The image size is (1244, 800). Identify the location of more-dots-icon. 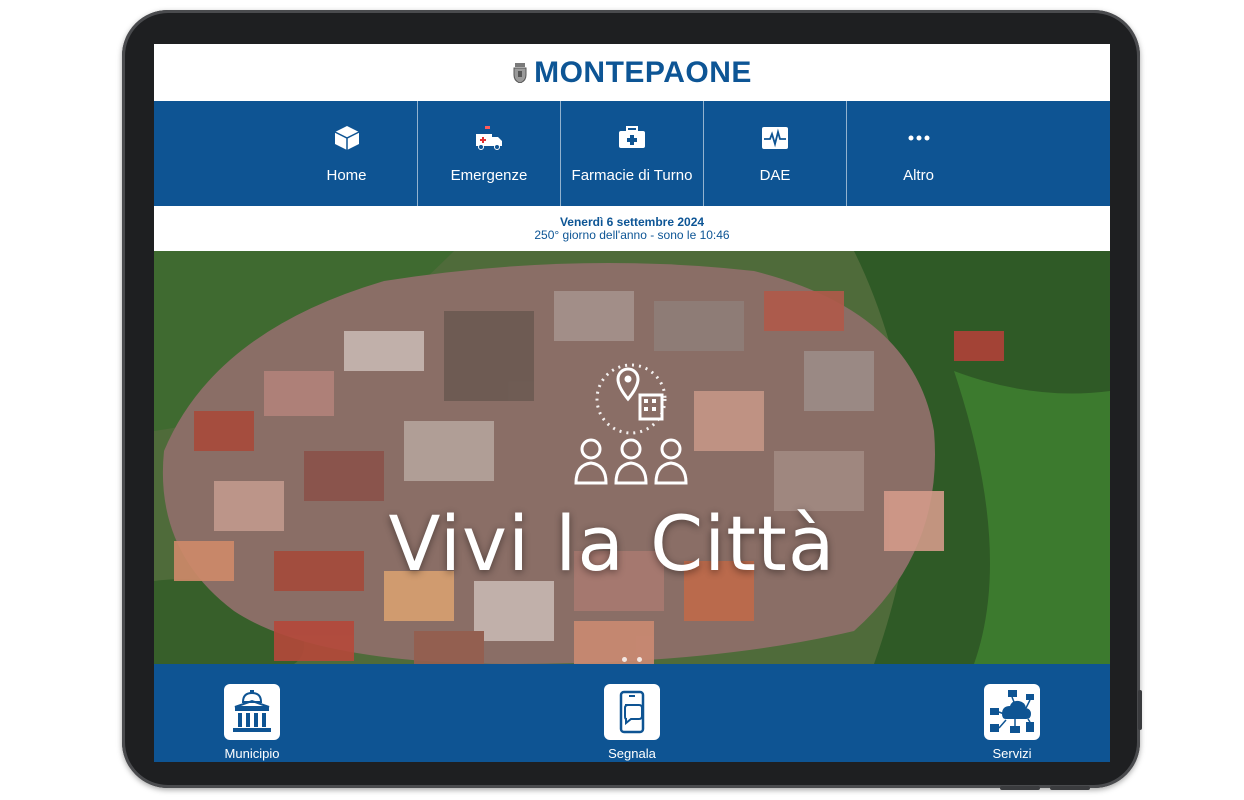
(919, 138).